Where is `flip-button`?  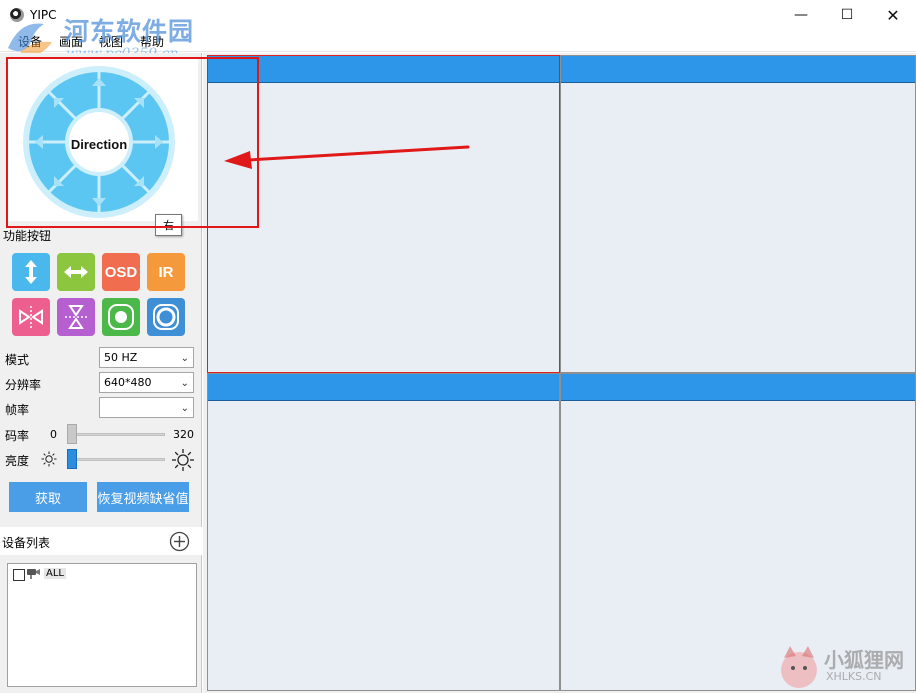 flip-button is located at coordinates (76, 317).